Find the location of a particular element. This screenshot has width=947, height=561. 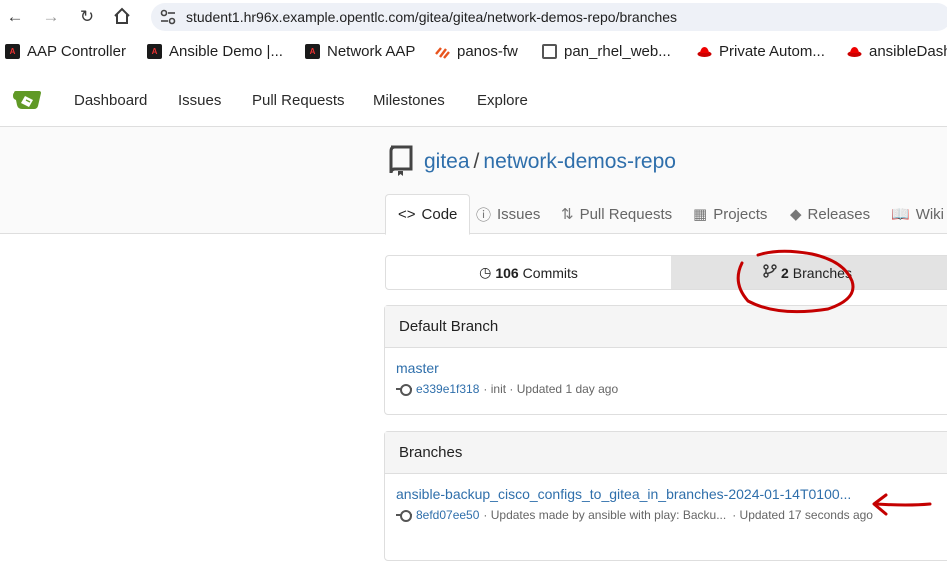

nav-dashboard: Dashboard is located at coordinates (110, 100).